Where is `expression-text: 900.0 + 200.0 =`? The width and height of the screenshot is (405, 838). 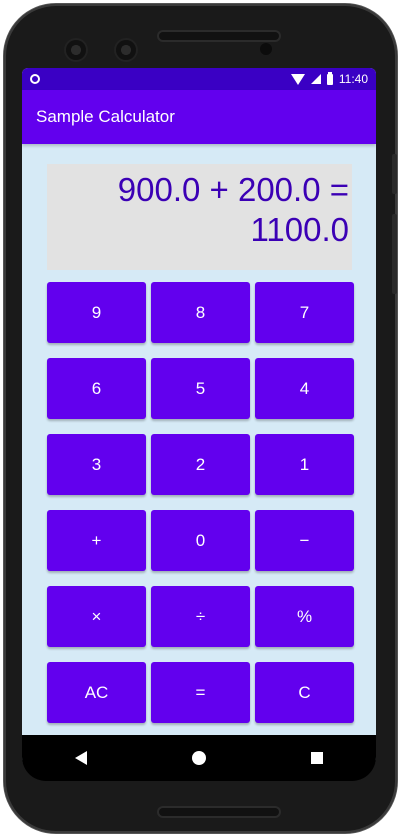
expression-text: 900.0 + 200.0 = is located at coordinates (233, 189).